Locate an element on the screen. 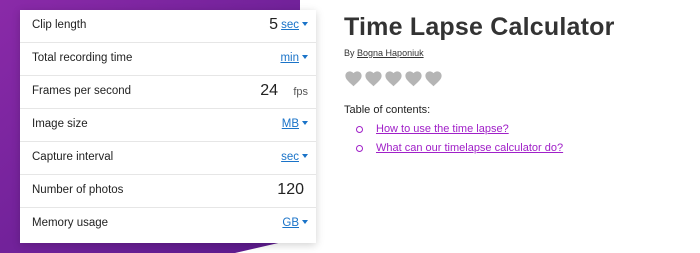  toc-link-how-to-use: How to use the time lapse? is located at coordinates (442, 129).